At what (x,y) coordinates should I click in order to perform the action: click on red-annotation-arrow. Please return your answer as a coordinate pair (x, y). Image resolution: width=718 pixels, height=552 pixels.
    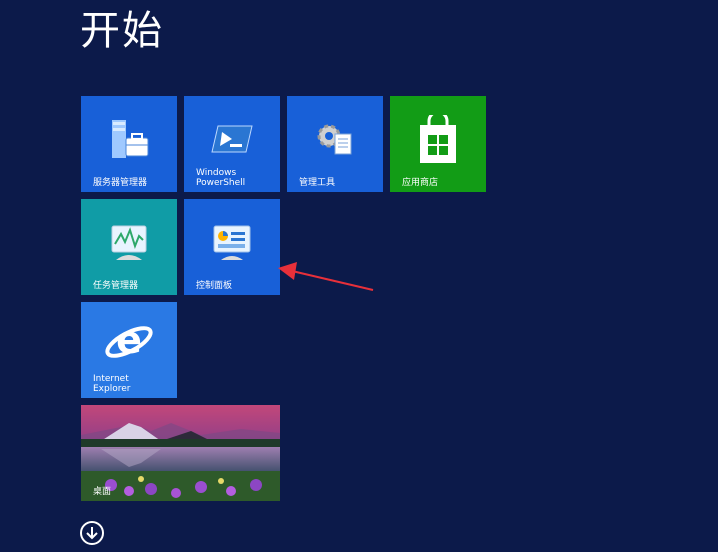
    Looking at the image, I should click on (326, 276).